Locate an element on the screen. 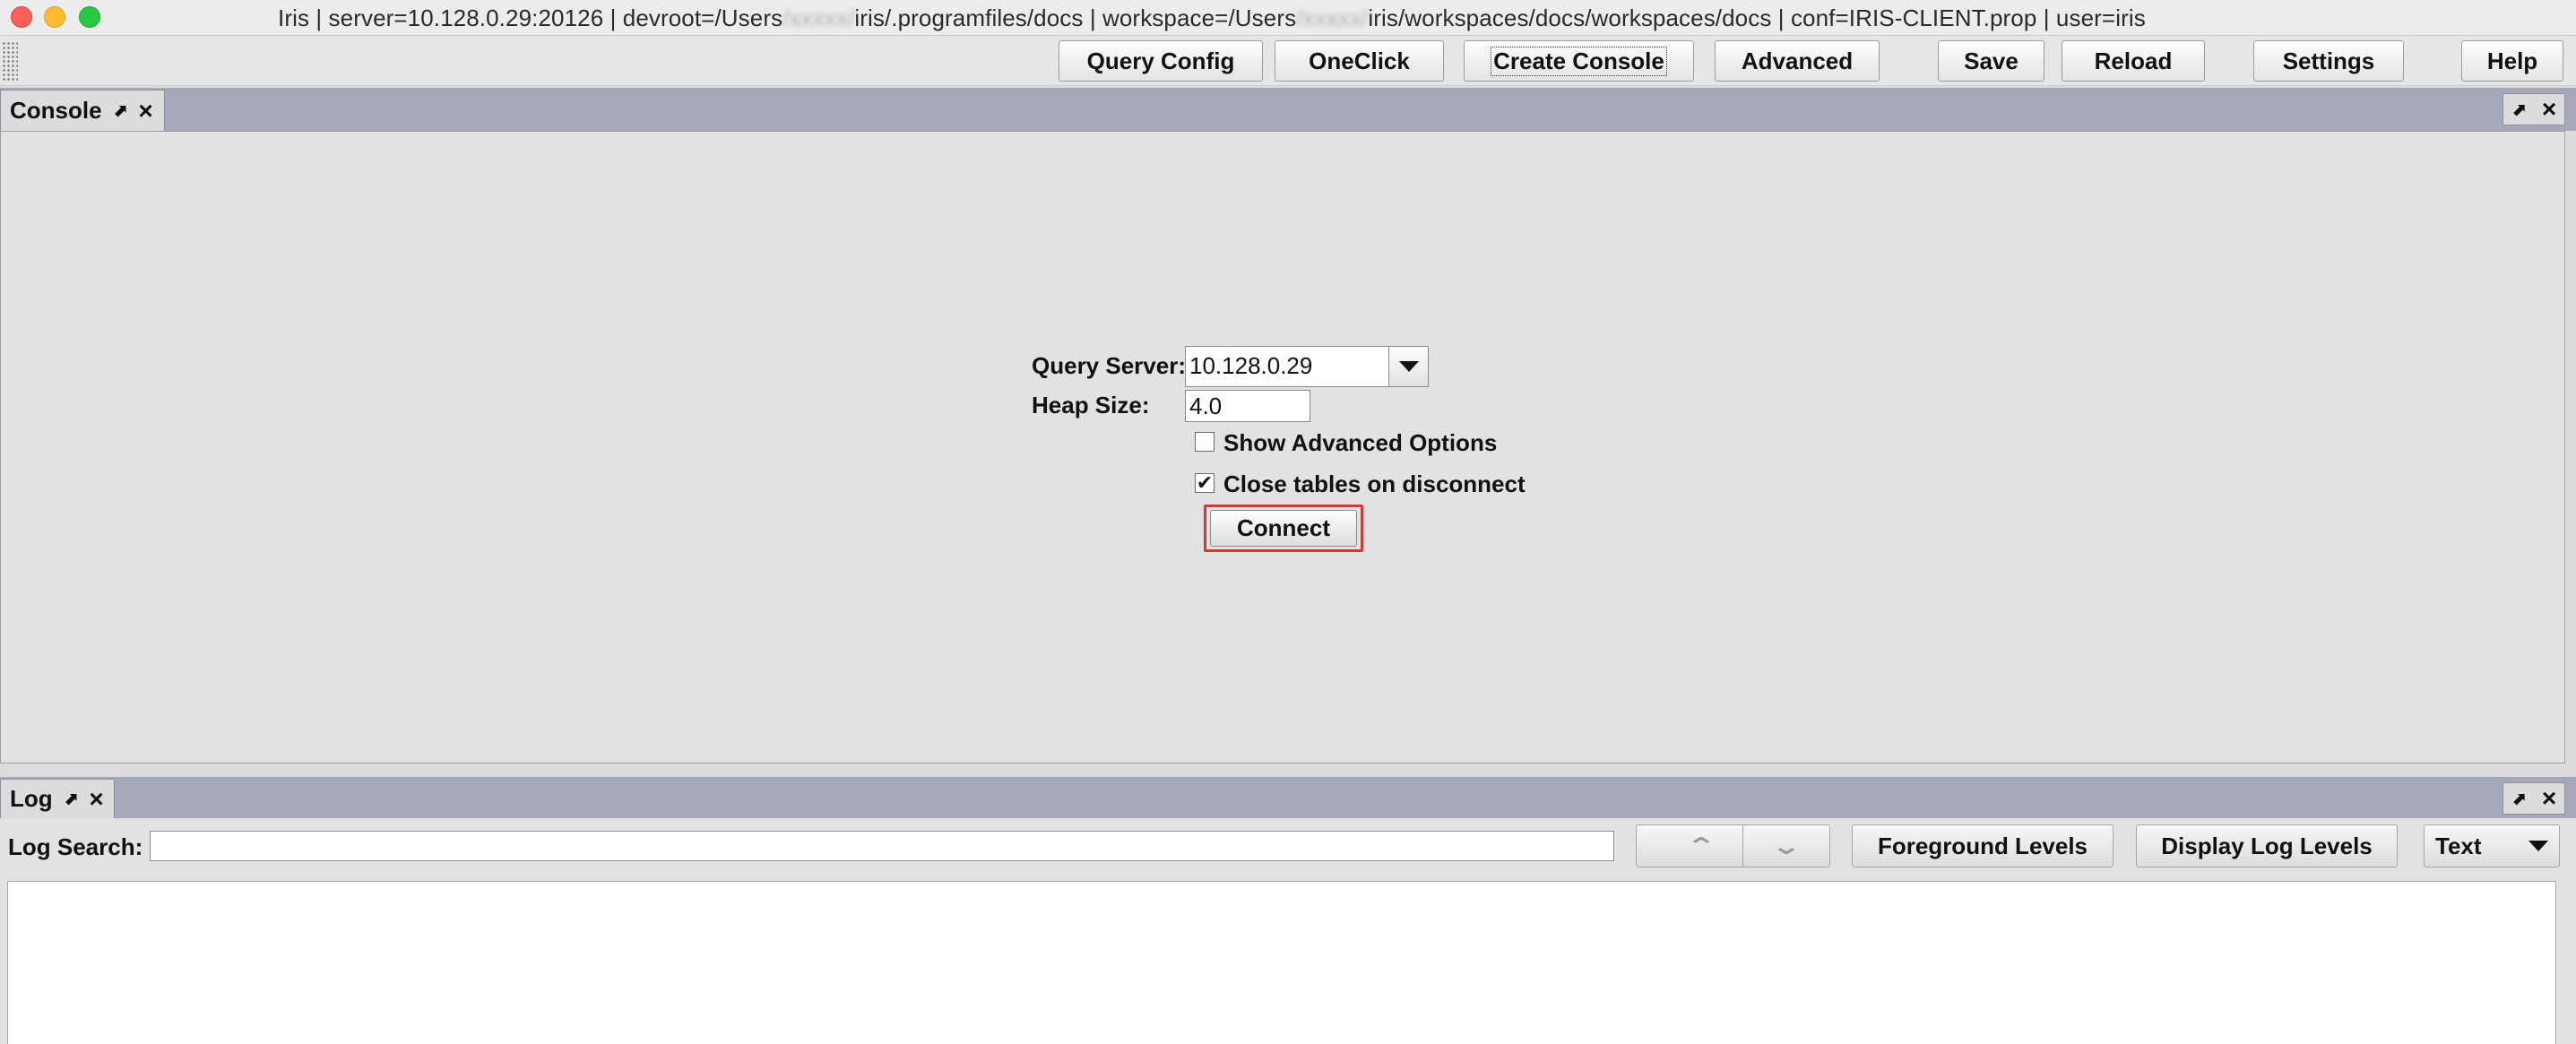 This screenshot has width=2576, height=1044. query-server-dropdown-button is located at coordinates (1408, 366).